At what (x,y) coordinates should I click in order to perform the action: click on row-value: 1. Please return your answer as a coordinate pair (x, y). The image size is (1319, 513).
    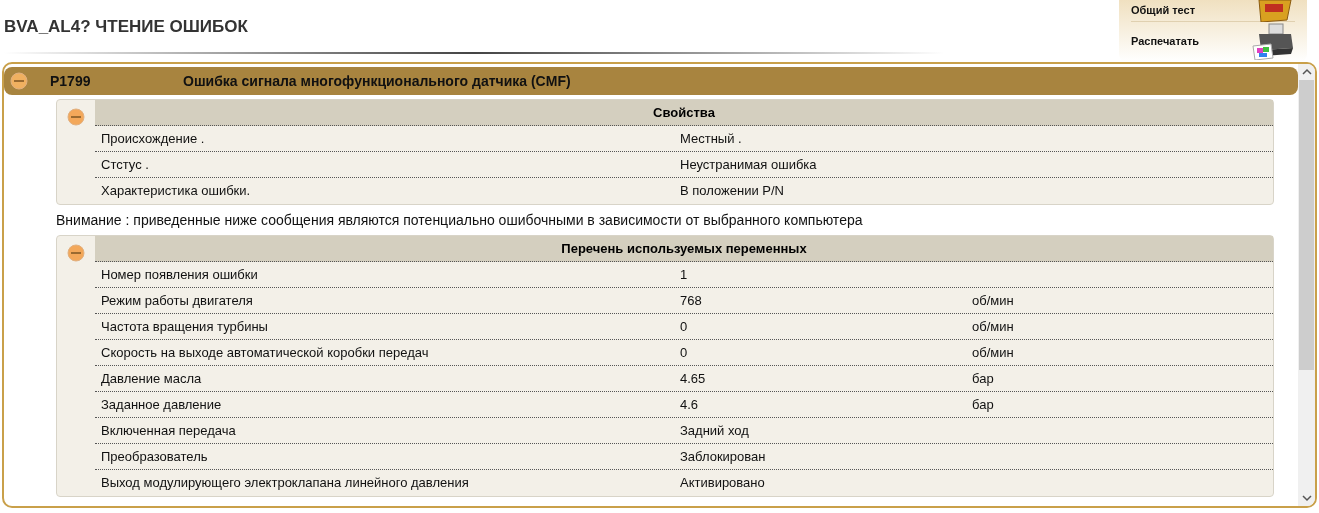
    Looking at the image, I should click on (684, 274).